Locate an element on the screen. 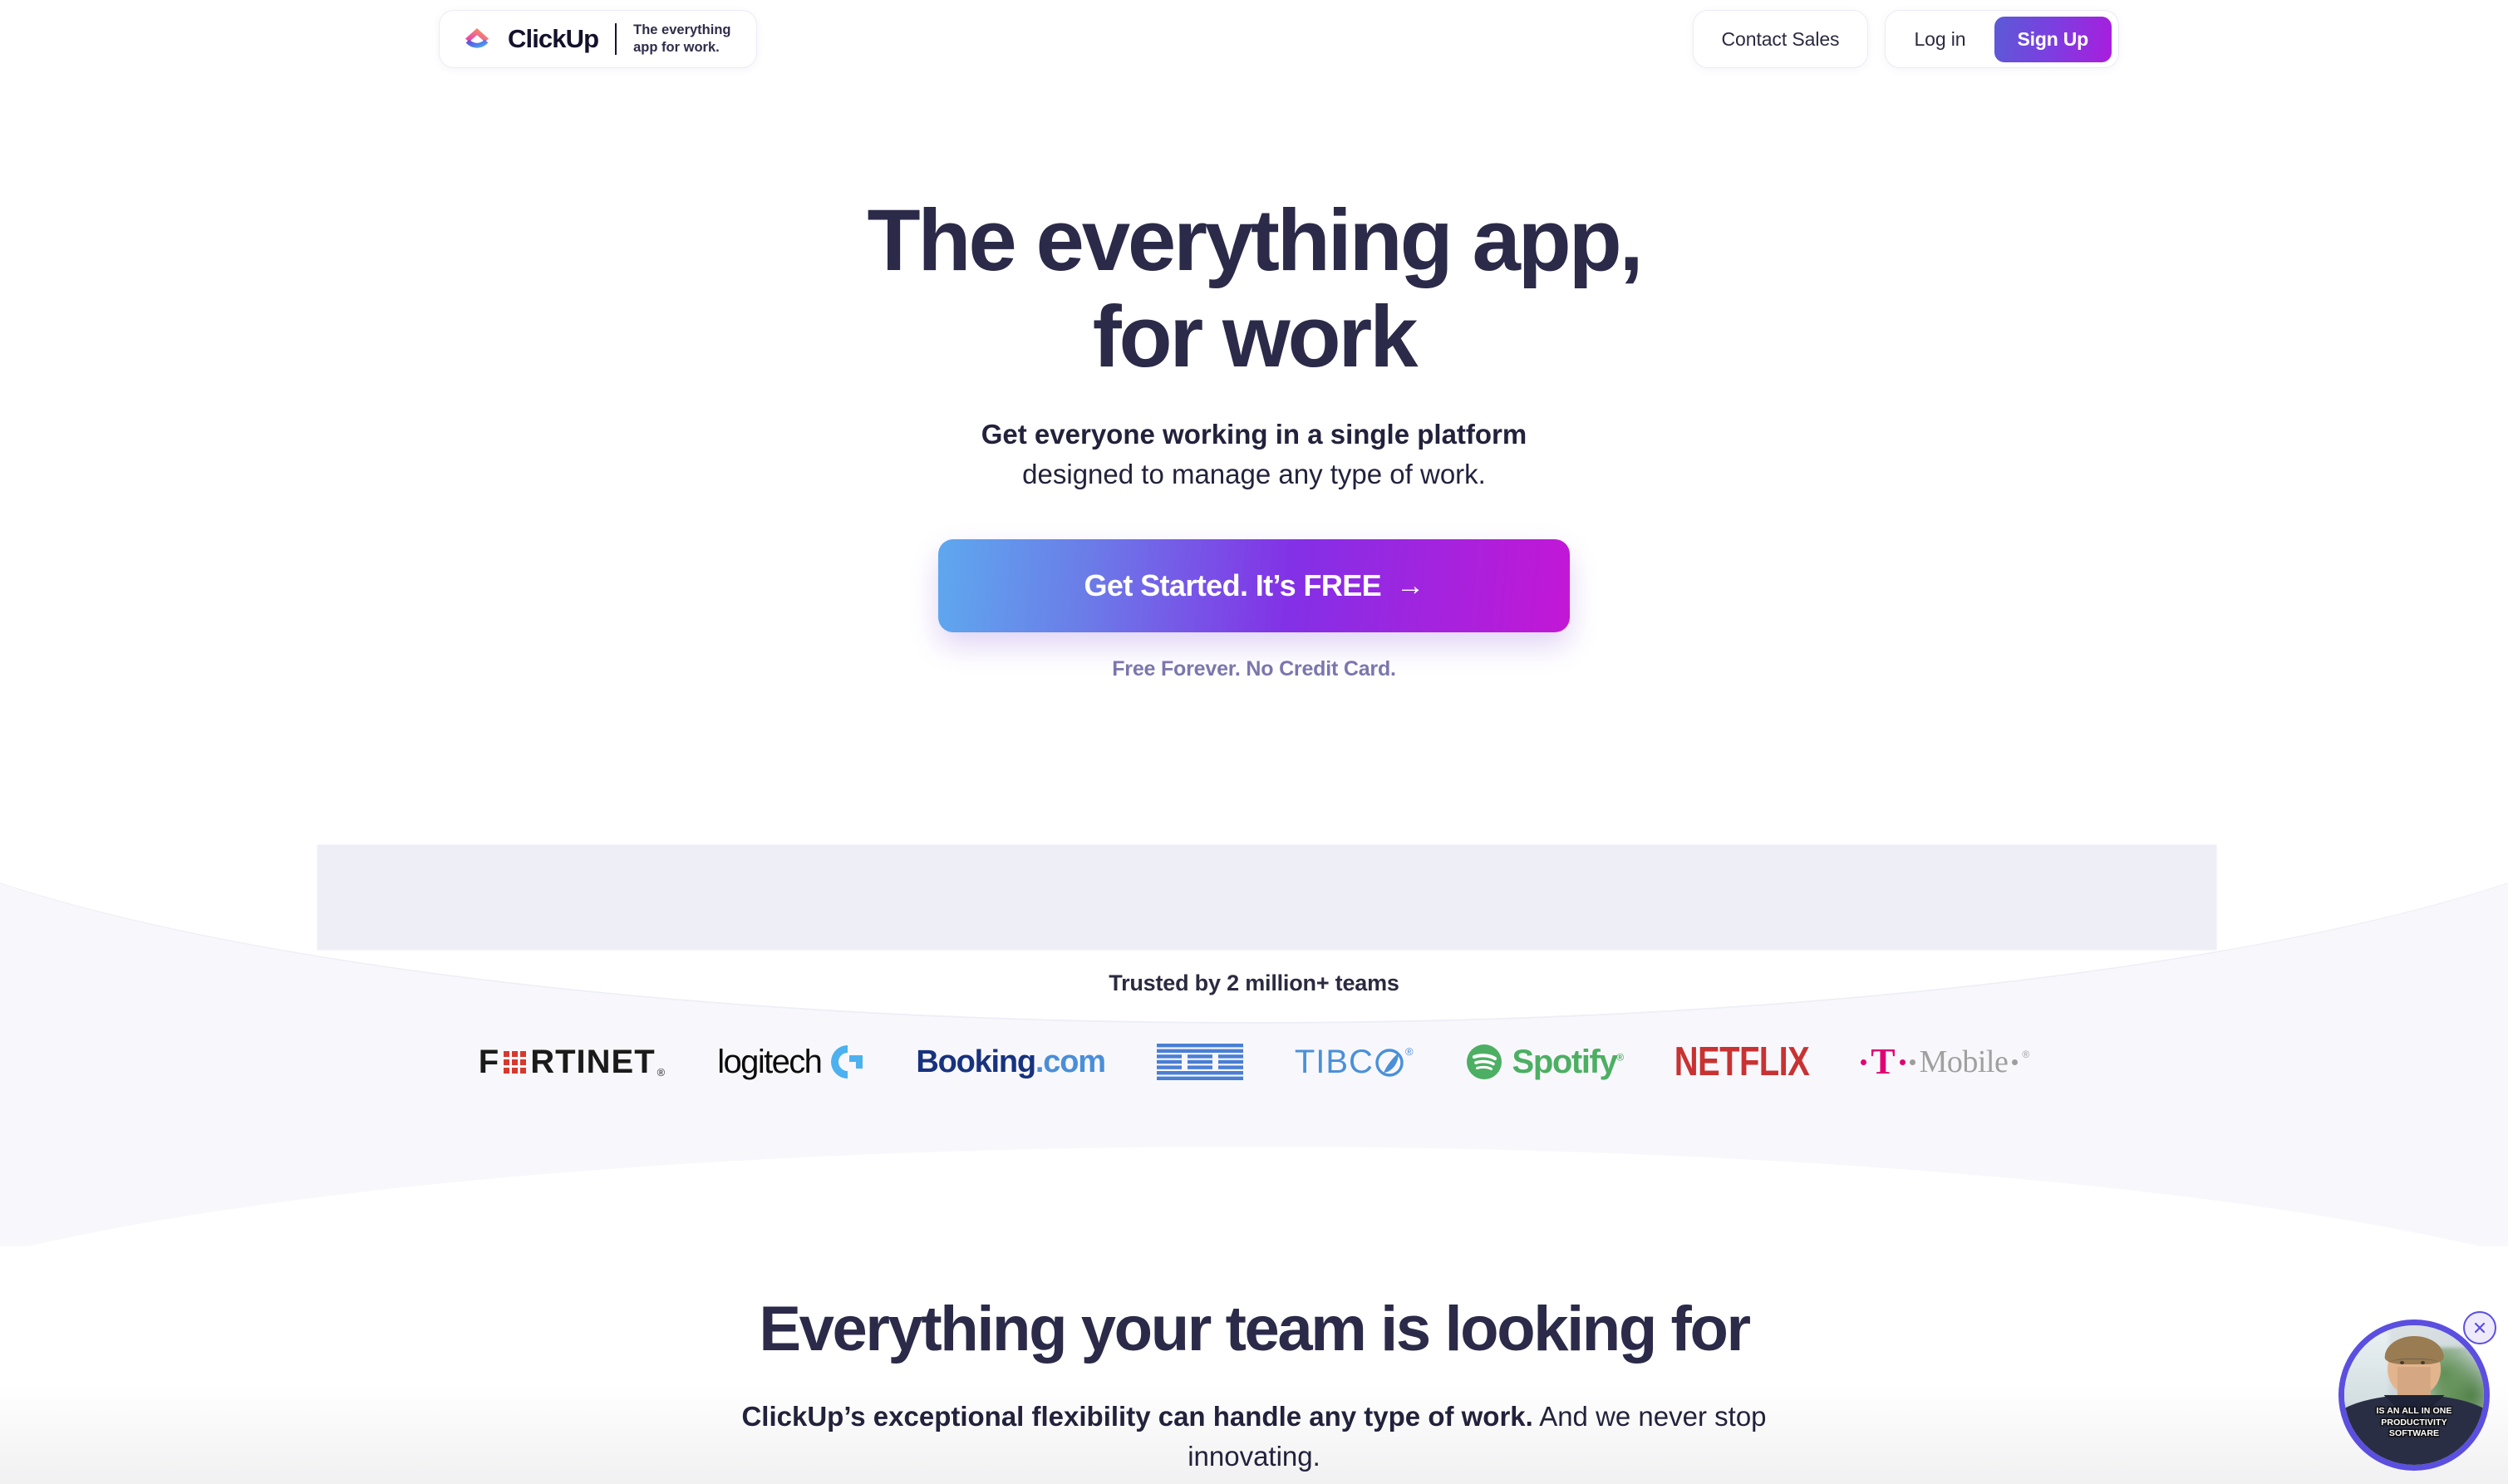 The width and height of the screenshot is (2508, 1484). booking-logo-icon: Booking.com is located at coordinates (1011, 1062).